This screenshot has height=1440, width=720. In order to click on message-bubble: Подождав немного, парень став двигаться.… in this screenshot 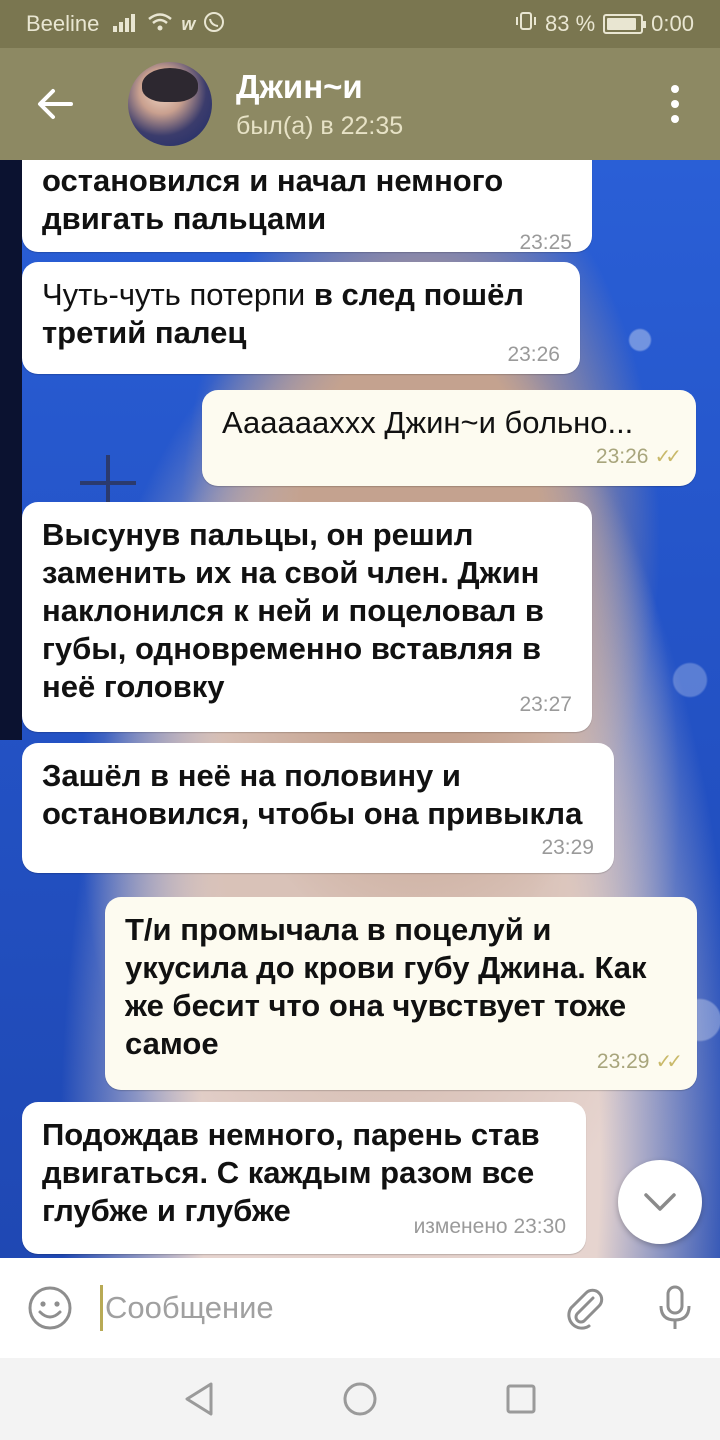, I will do `click(304, 1178)`.